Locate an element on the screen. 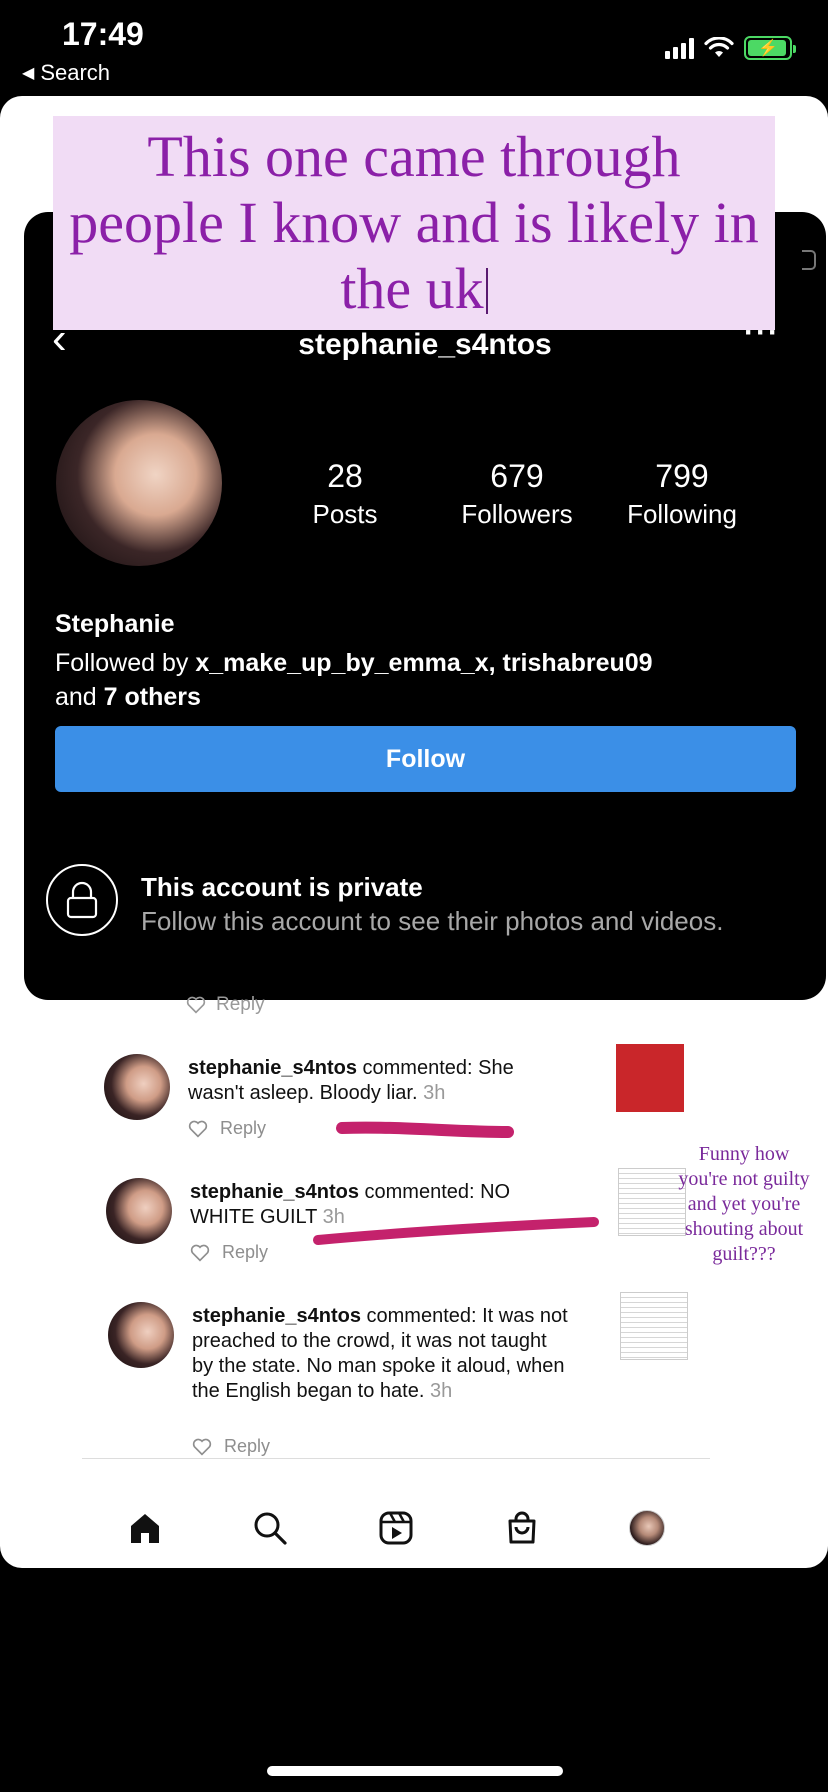  nav-shop is located at coordinates (522, 1528).